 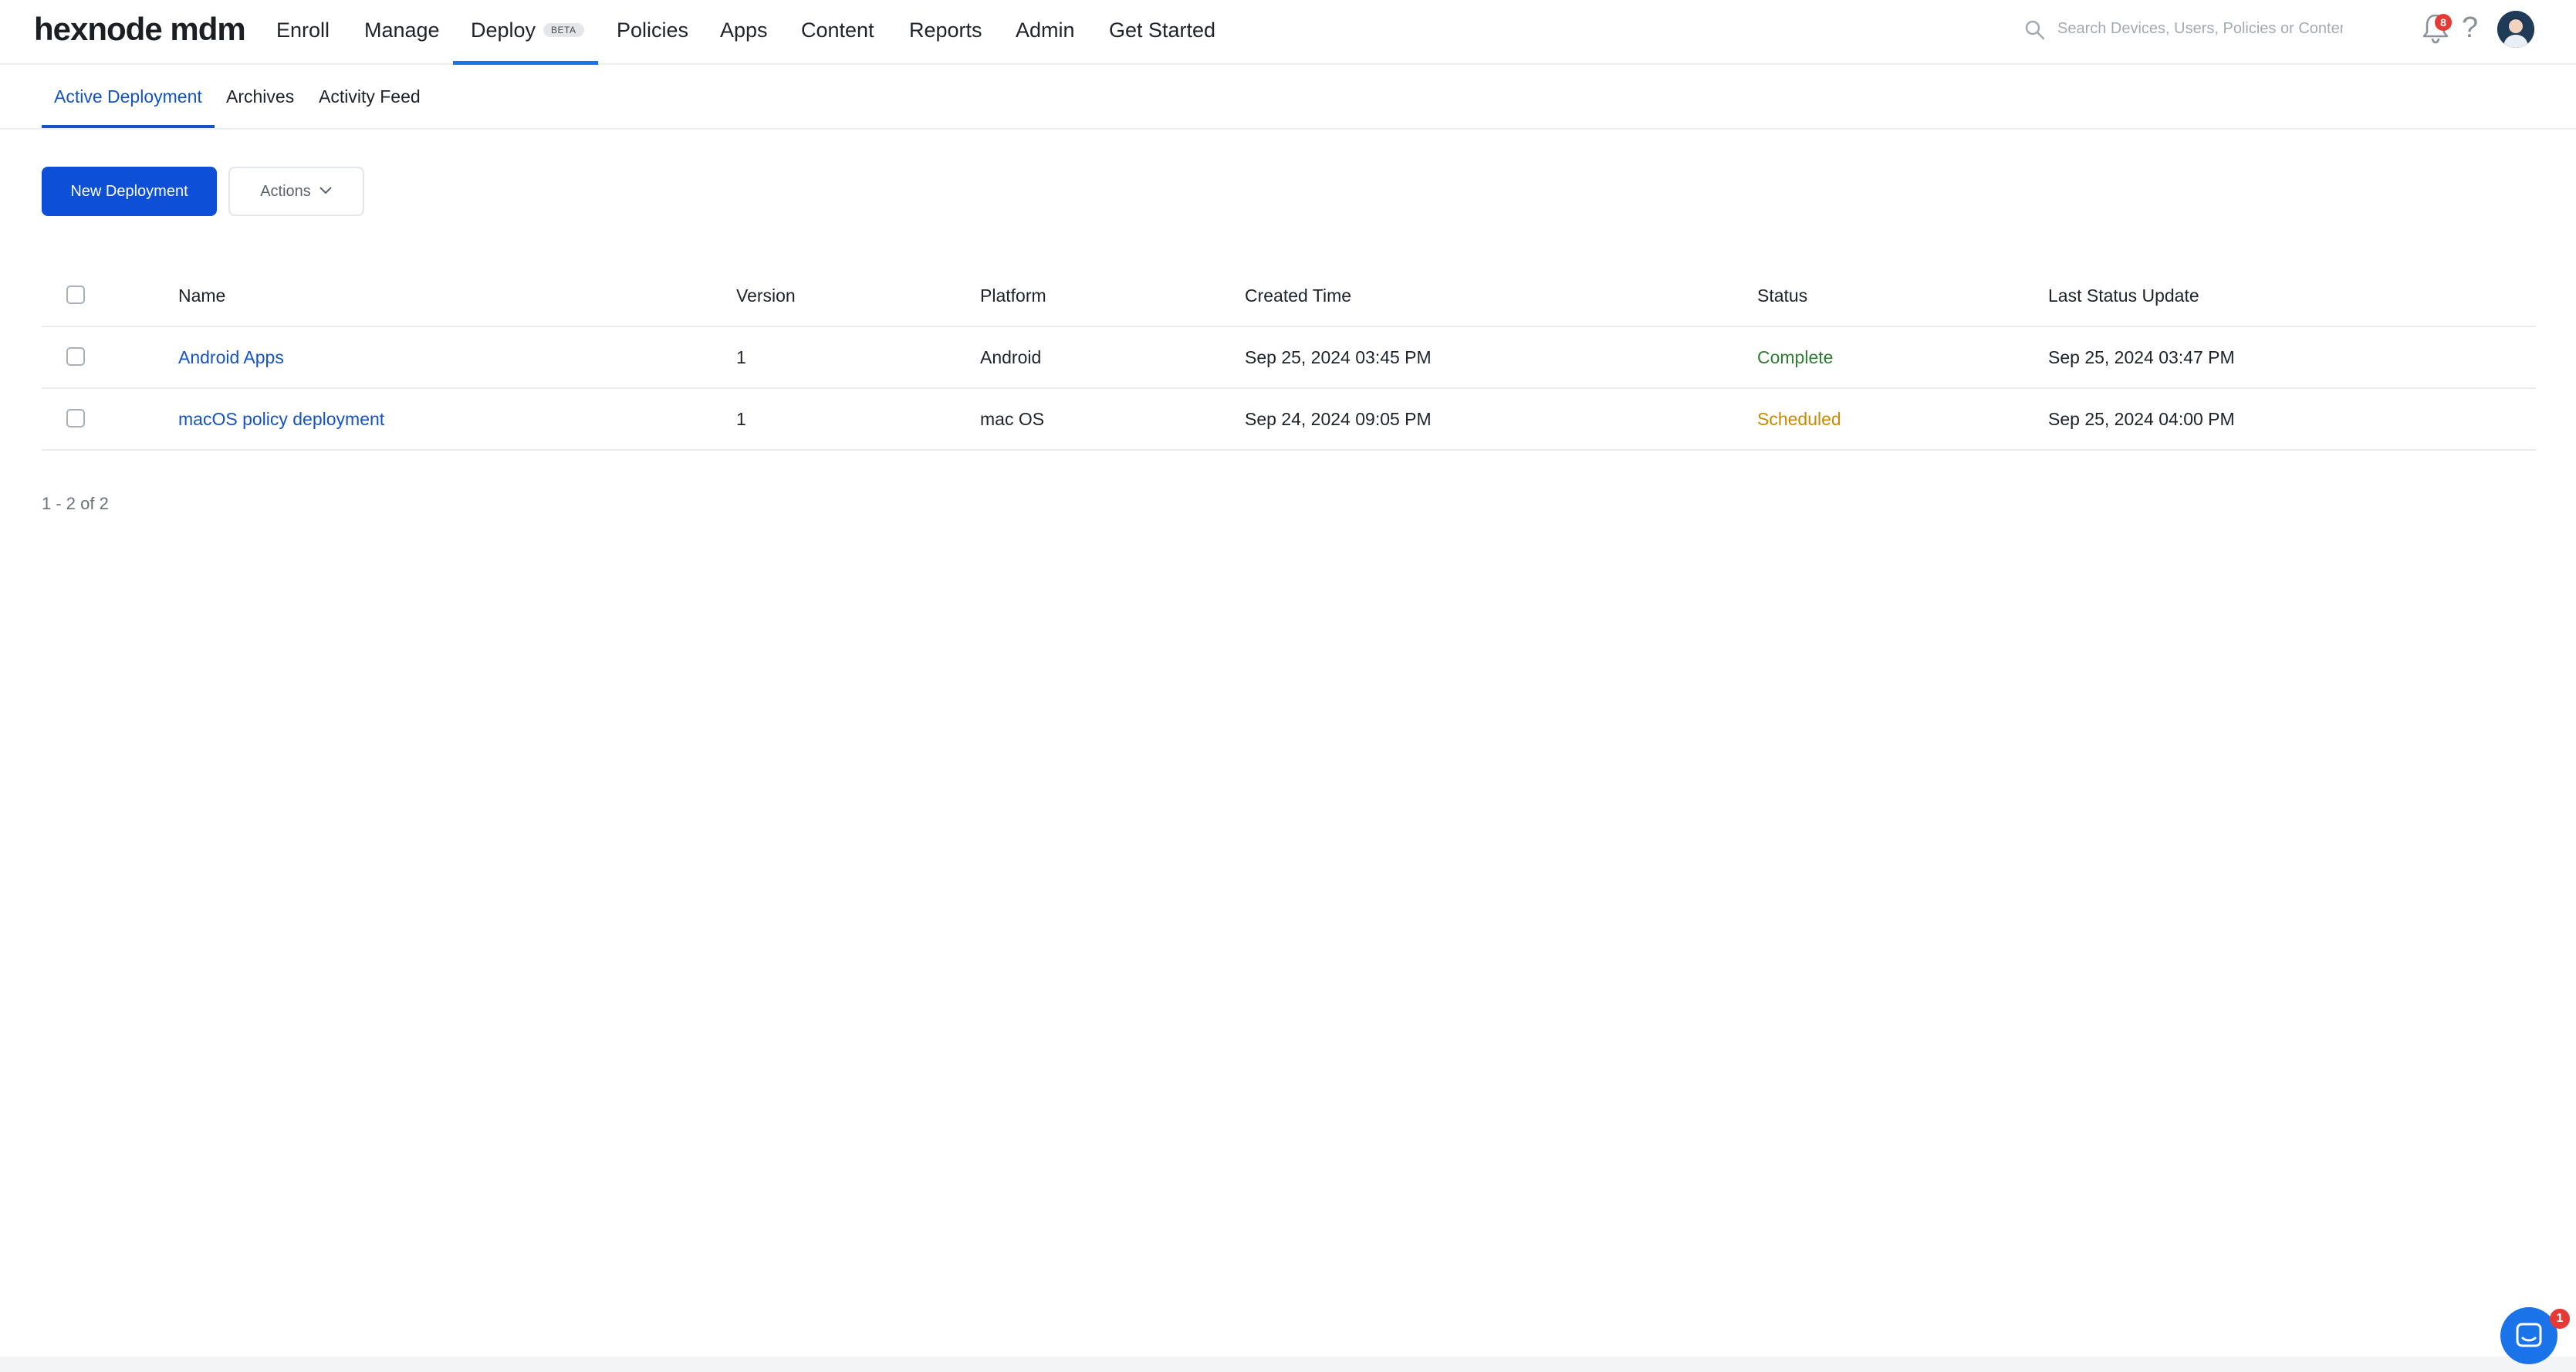 I want to click on col-header-last-status-update: Last Status Update, so click(x=2123, y=295).